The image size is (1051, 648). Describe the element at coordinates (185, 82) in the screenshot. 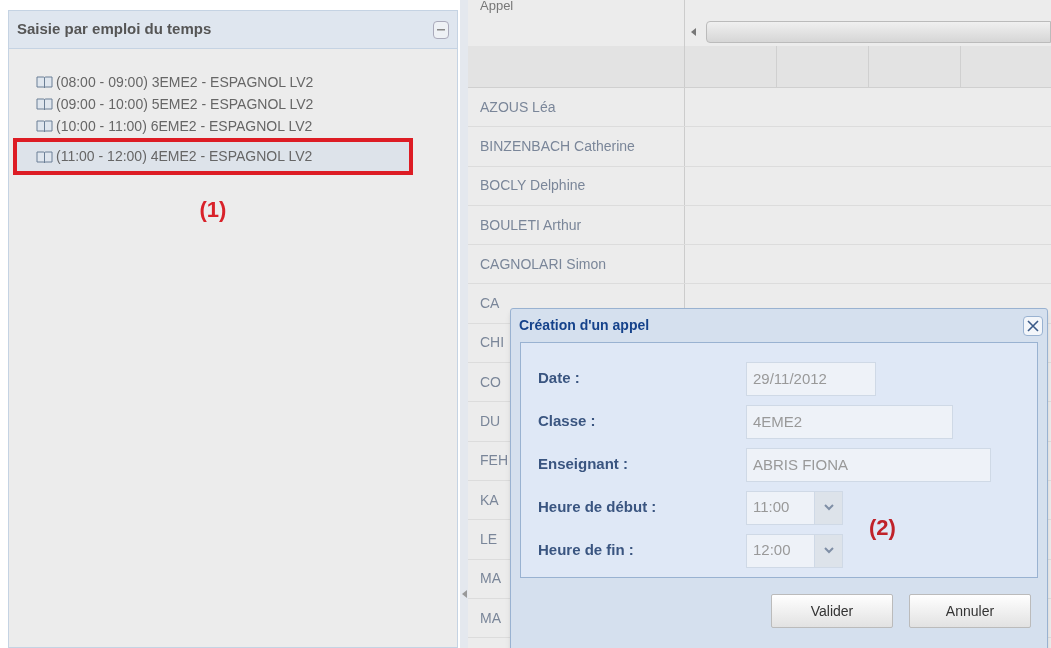

I see `item-label: (08:00 - 09:00) 3EME2 - ESPAGNOL LV2` at that location.